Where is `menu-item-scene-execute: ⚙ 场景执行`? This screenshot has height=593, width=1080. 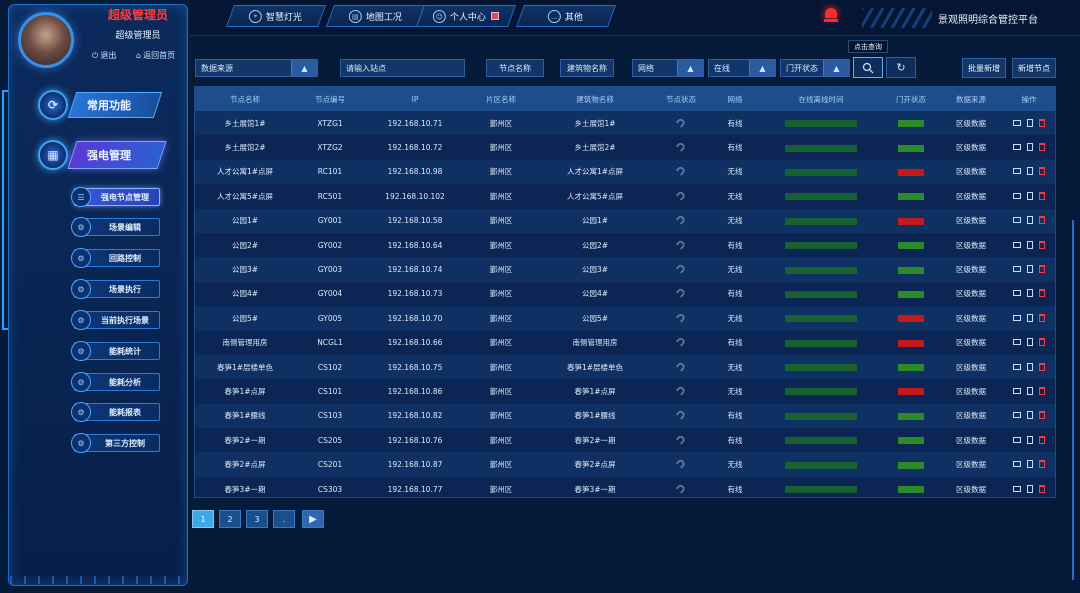 menu-item-scene-execute: ⚙ 场景执行 is located at coordinates (115, 289).